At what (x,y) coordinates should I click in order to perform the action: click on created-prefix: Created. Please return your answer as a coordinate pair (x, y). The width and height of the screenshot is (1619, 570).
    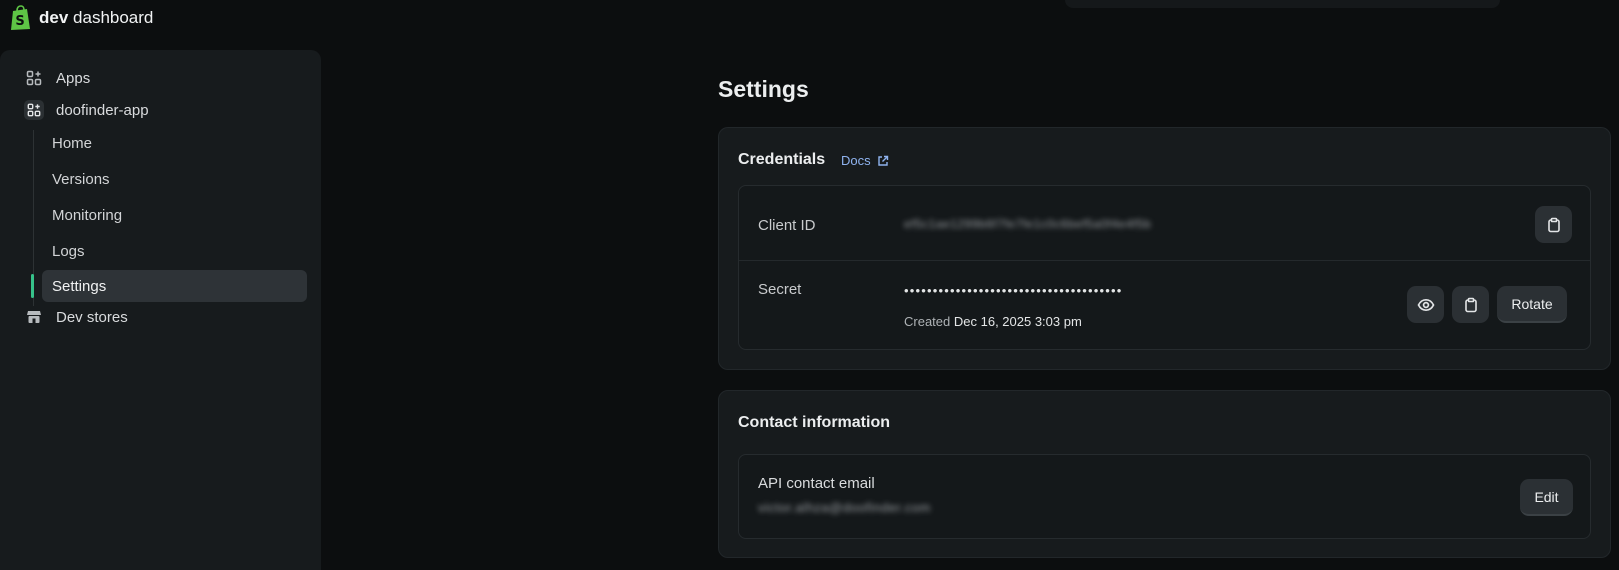
    Looking at the image, I should click on (927, 321).